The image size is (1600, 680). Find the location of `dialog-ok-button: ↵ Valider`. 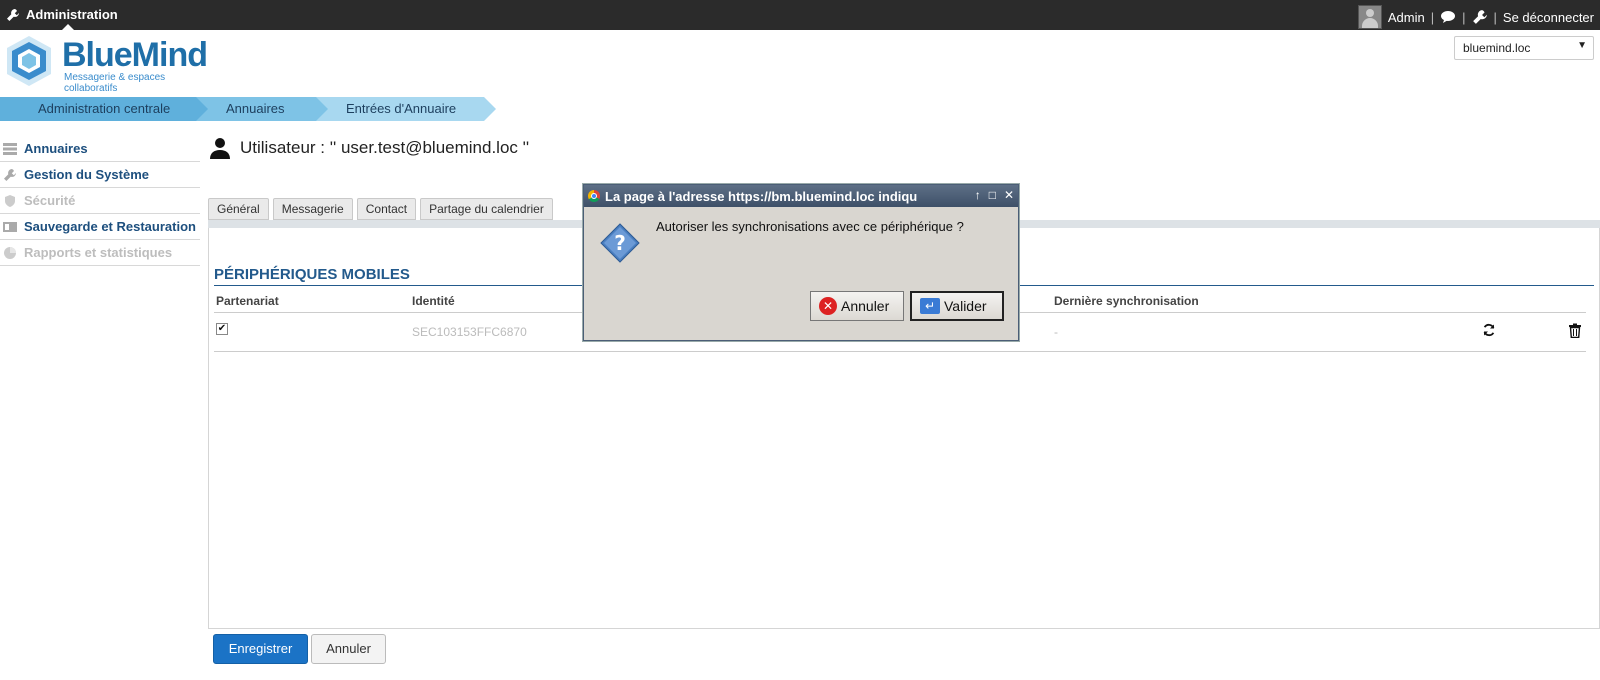

dialog-ok-button: ↵ Valider is located at coordinates (957, 306).